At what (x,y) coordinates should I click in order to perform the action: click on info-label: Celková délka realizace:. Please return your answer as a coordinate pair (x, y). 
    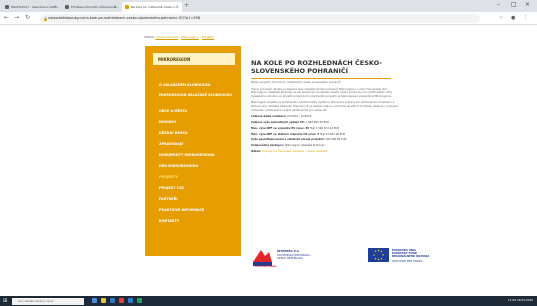
    Looking at the image, I should click on (269, 117).